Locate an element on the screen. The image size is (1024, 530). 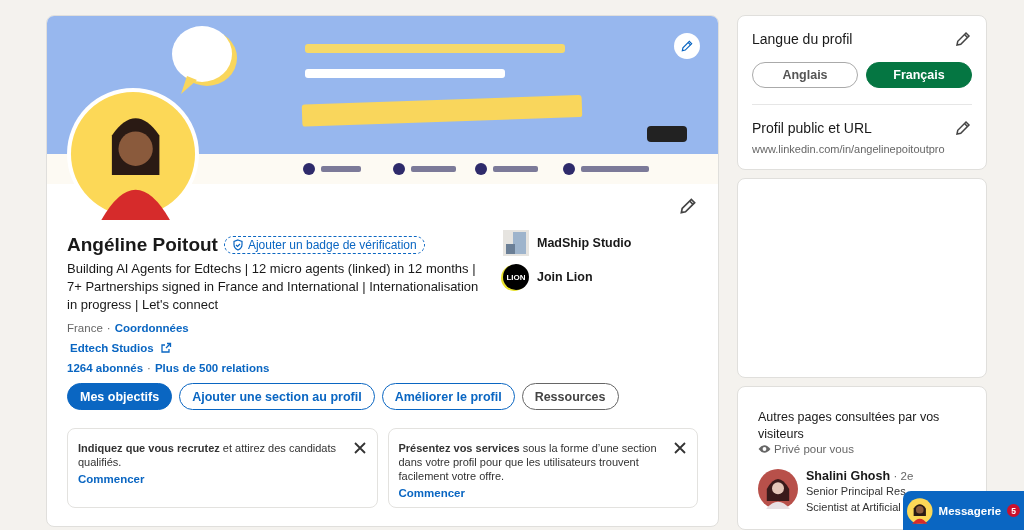
company-name: MadShip Studio is located at coordinates (584, 243).